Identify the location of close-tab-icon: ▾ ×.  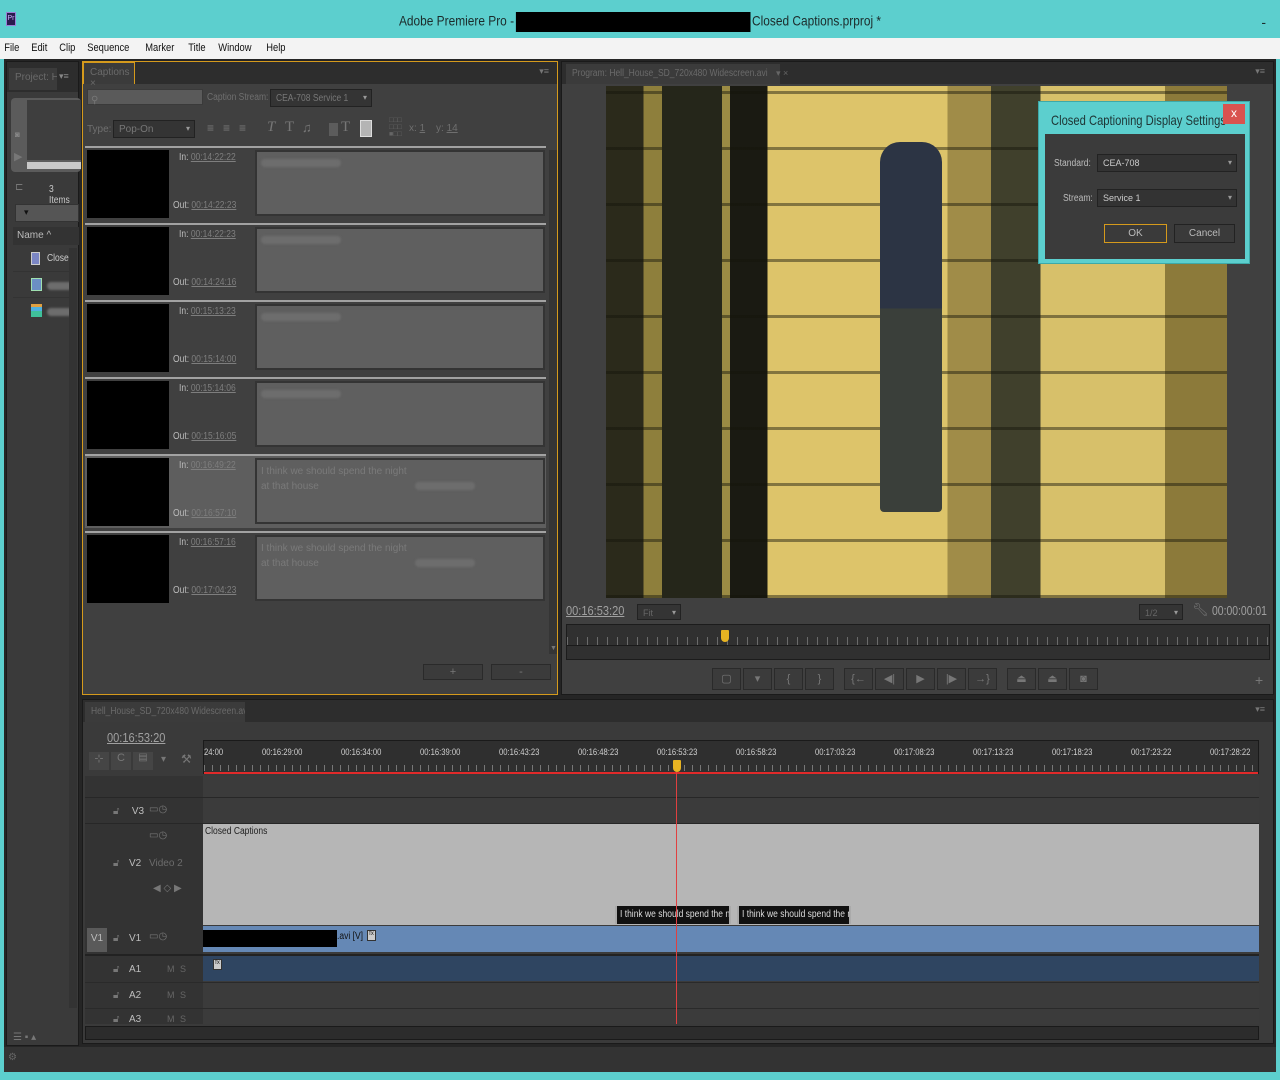
(782, 73).